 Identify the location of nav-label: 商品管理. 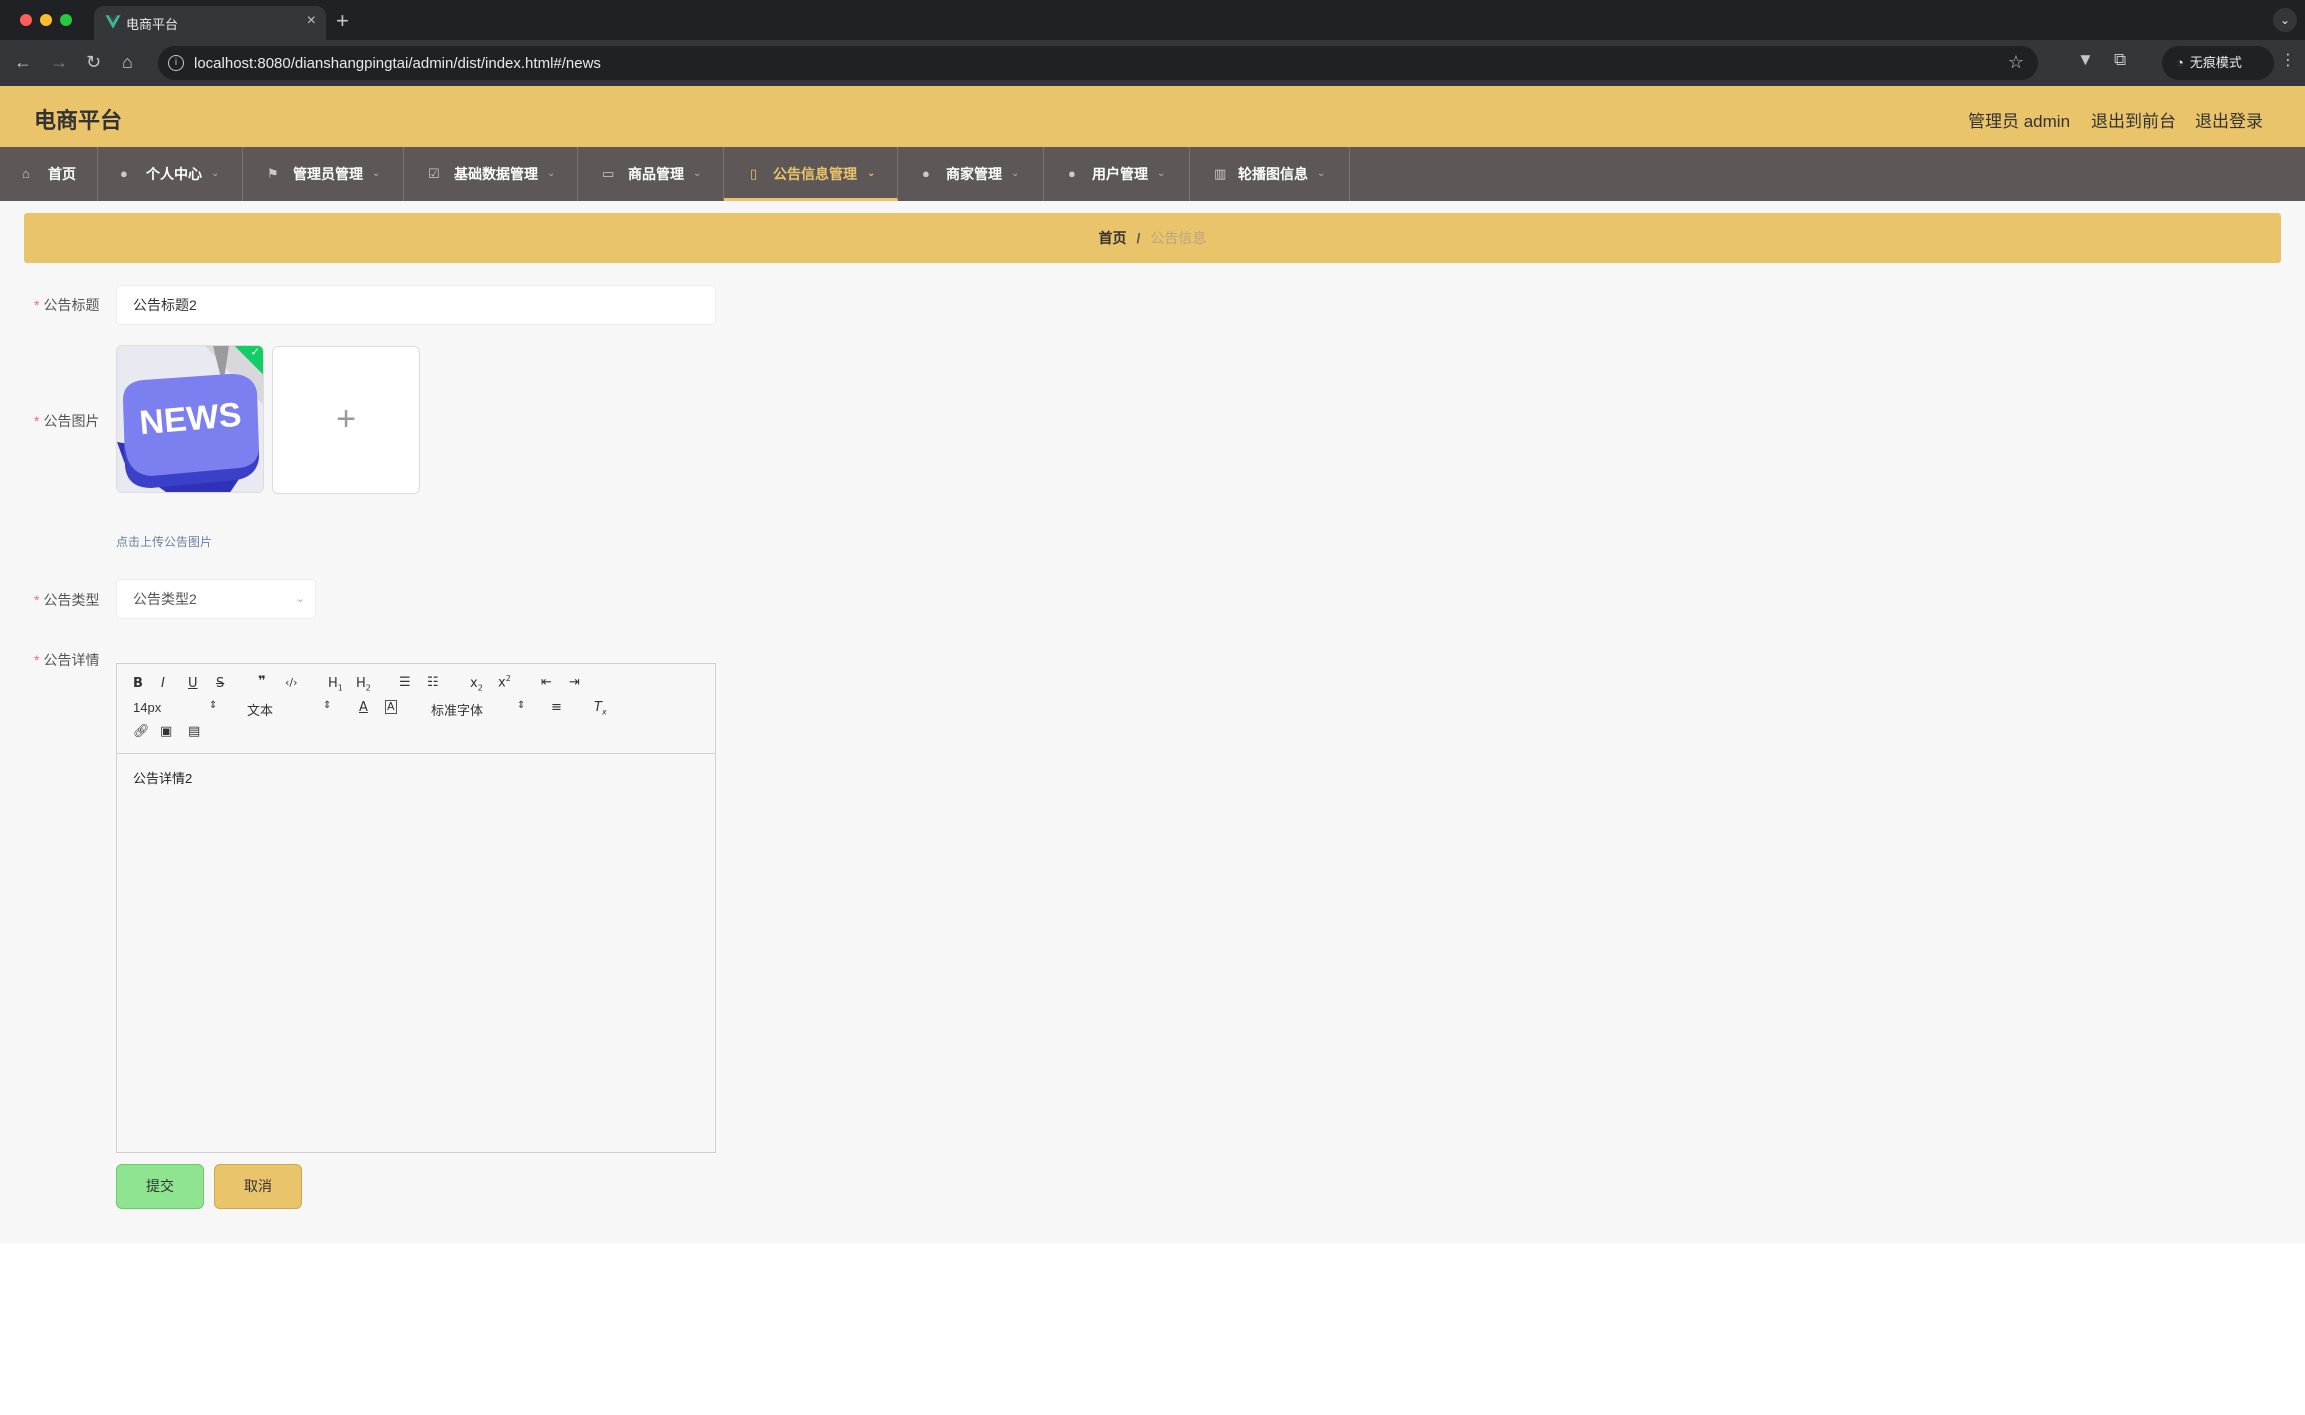
(656, 174).